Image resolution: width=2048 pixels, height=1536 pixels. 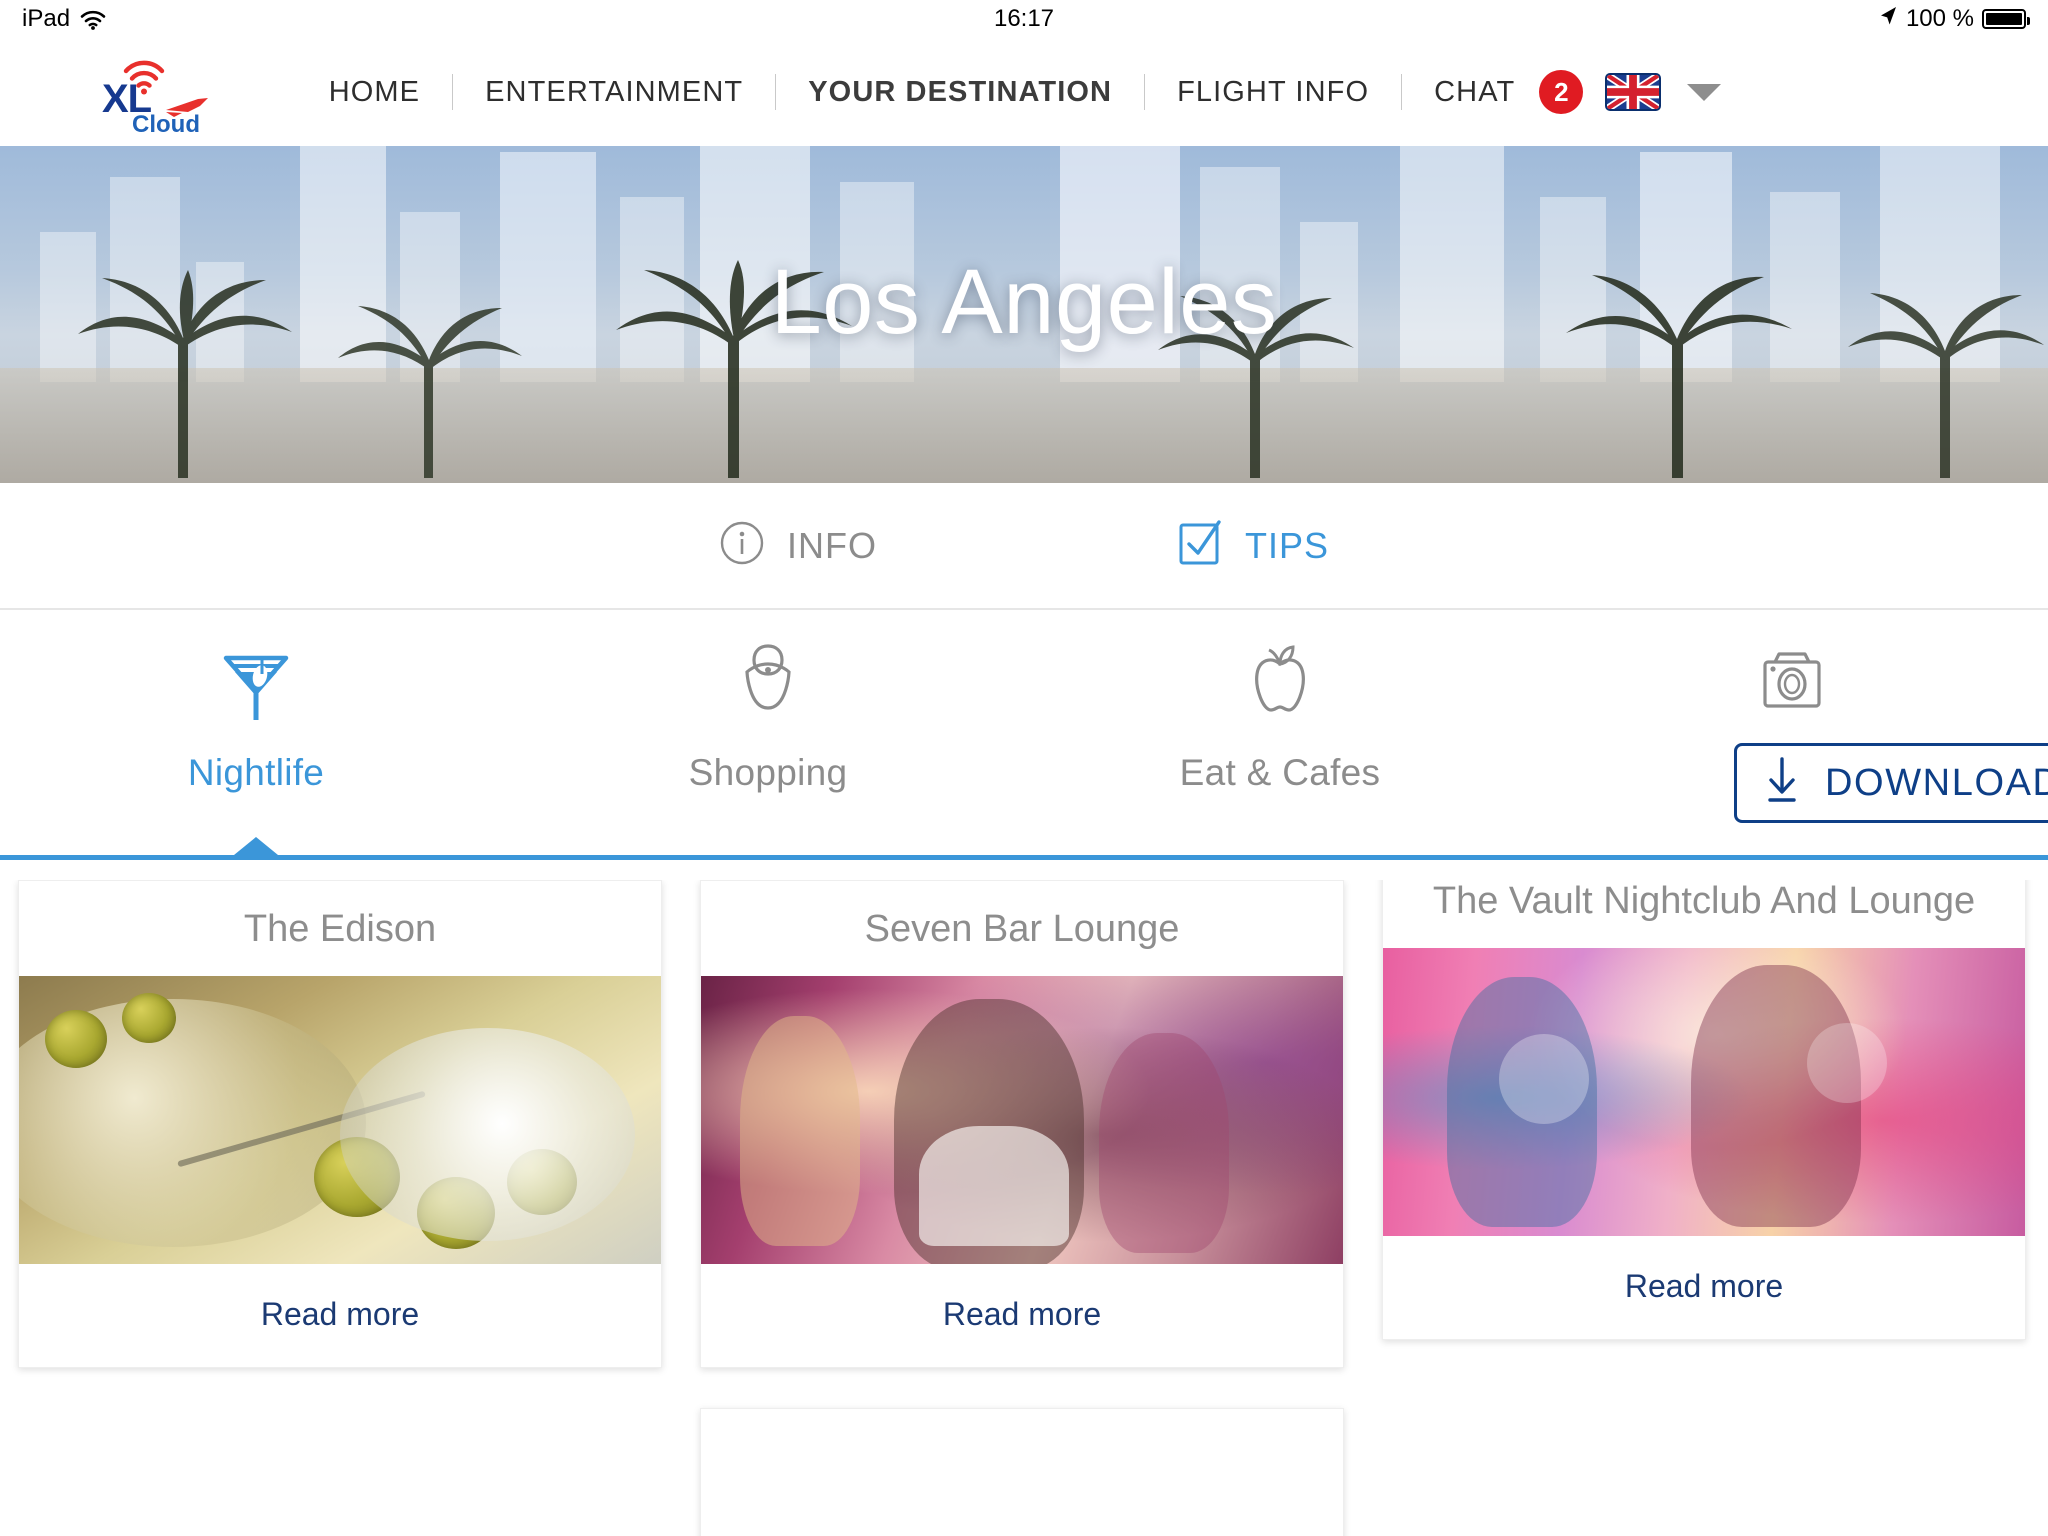 What do you see at coordinates (1280, 681) in the screenshot?
I see `apple-icon` at bounding box center [1280, 681].